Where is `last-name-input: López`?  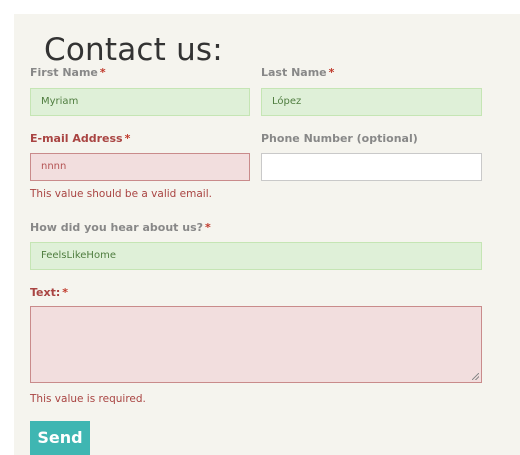
last-name-input: López is located at coordinates (371, 102).